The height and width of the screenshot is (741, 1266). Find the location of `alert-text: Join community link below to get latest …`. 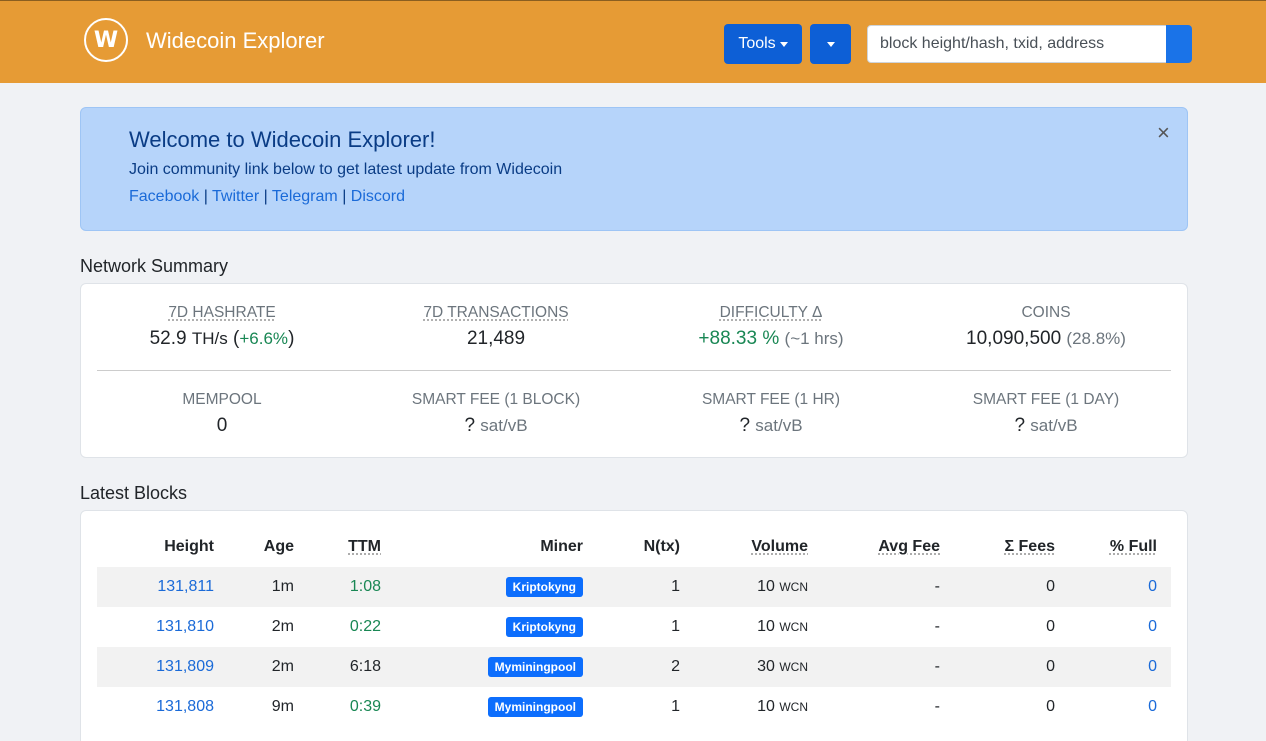

alert-text: Join community link below to get latest … is located at coordinates (346, 169).